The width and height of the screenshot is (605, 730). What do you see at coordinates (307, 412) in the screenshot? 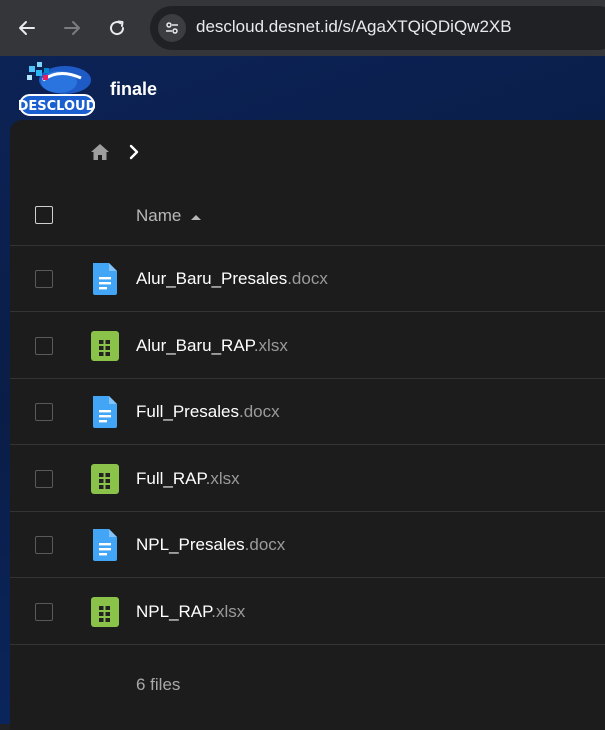
I see `file-row: Full_Presales.docx` at bounding box center [307, 412].